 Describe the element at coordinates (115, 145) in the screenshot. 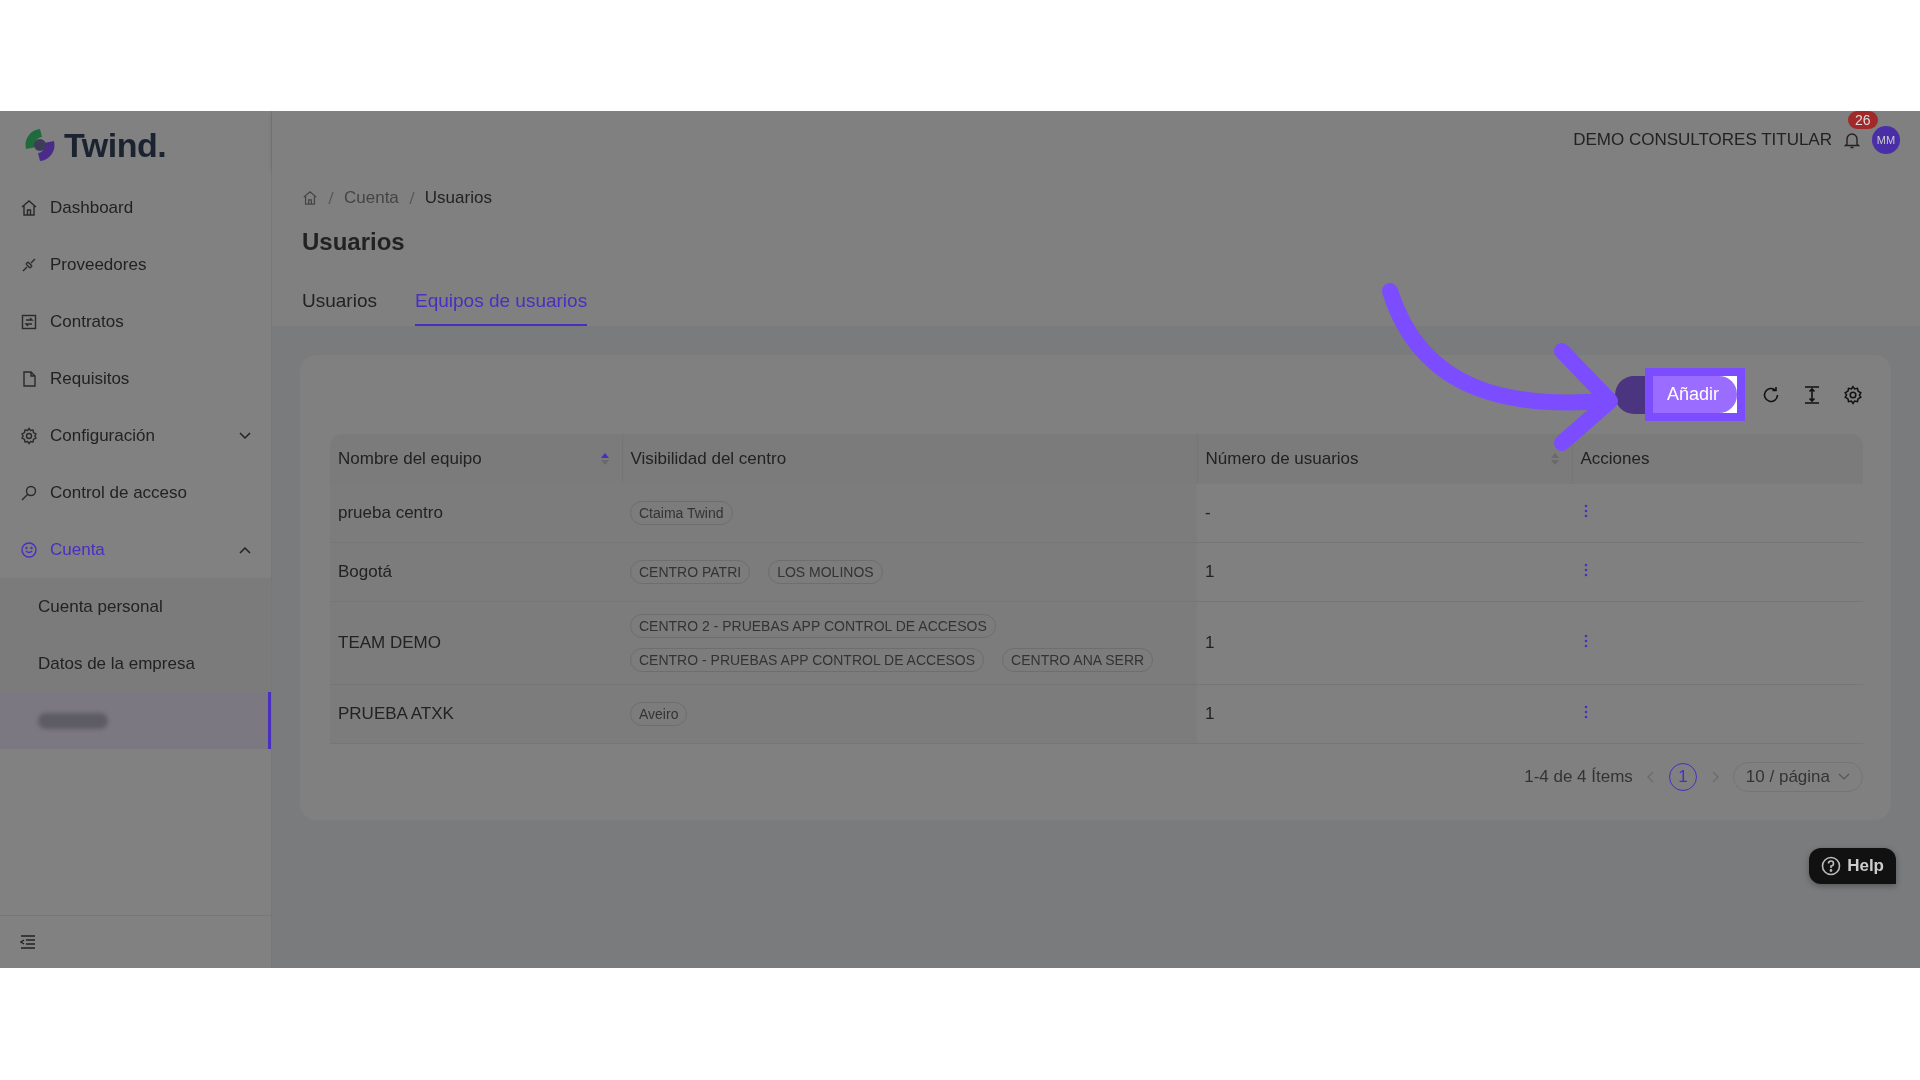

I see `logo-text: Twind.` at that location.